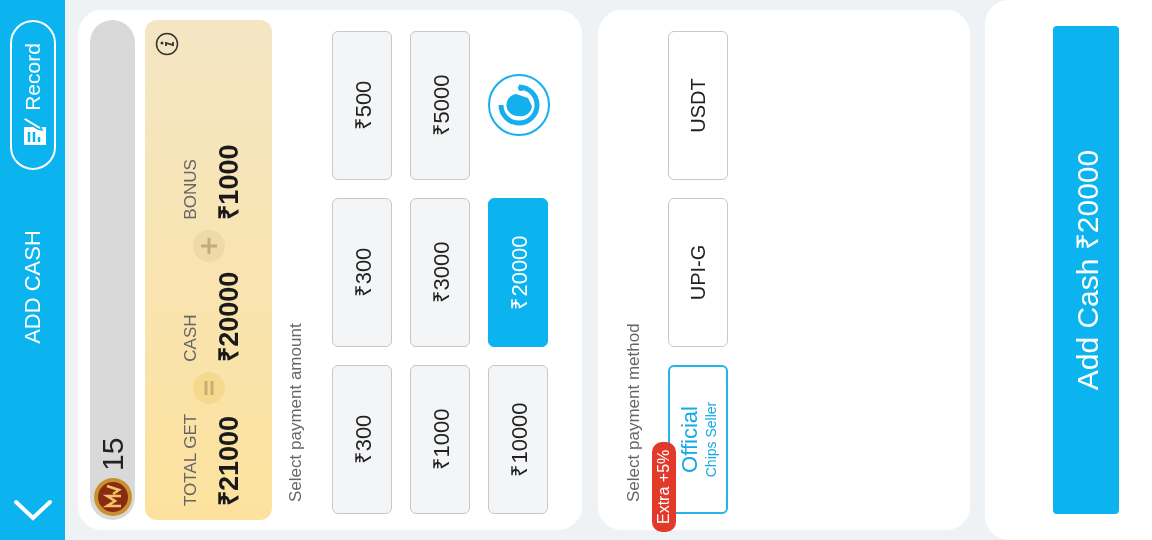 This screenshot has height=540, width=1152. I want to click on plus-icon, so click(208, 245).